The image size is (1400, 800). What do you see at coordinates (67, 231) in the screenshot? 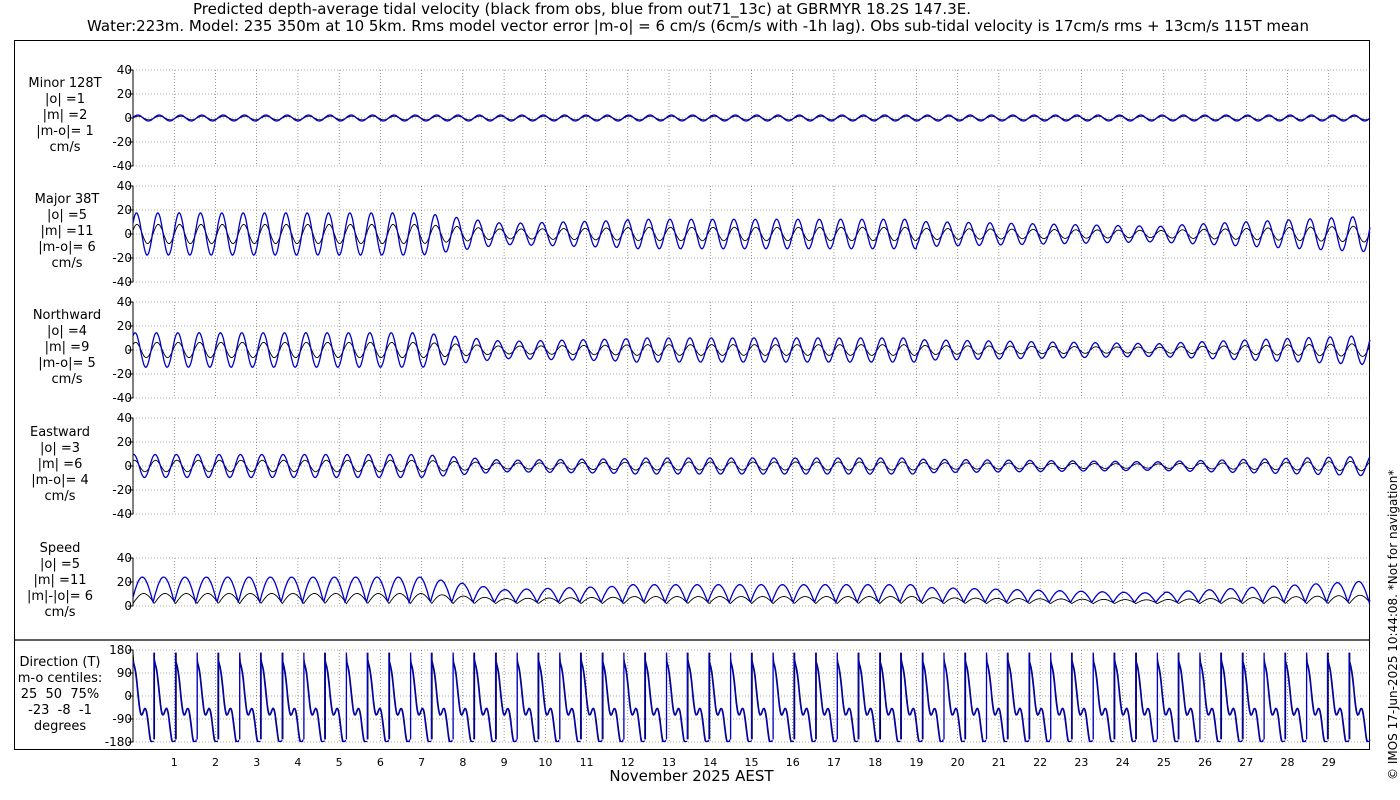
I see `panel-label-major: Major 38T |o| =5 |m| =11 |m-o|= 6 cm/s` at bounding box center [67, 231].